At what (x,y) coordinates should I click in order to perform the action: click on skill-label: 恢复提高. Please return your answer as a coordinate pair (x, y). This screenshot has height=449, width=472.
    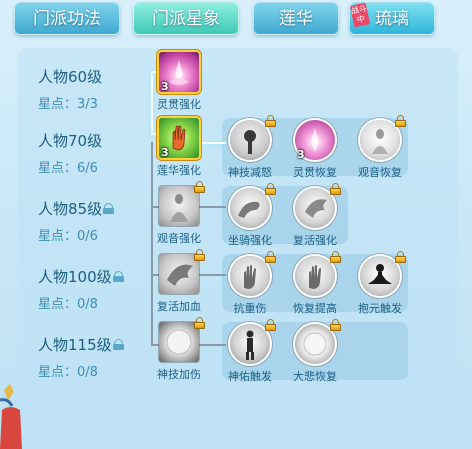
    Looking at the image, I should click on (315, 308).